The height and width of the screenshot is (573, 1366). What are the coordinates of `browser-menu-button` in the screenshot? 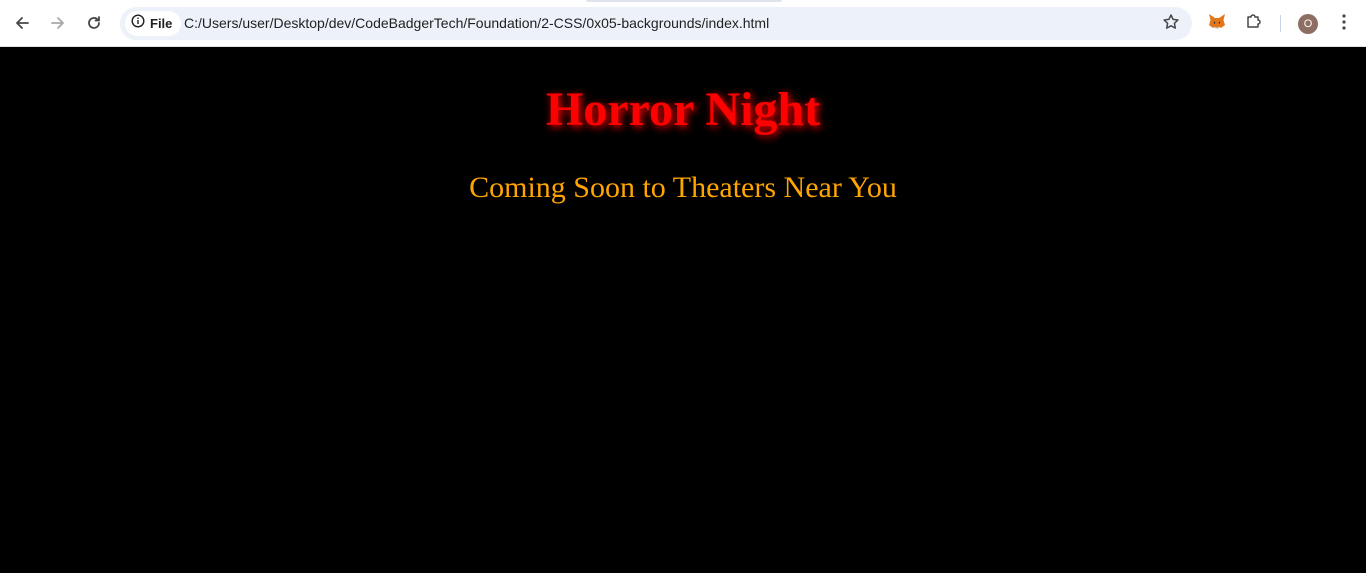 It's located at (1344, 24).